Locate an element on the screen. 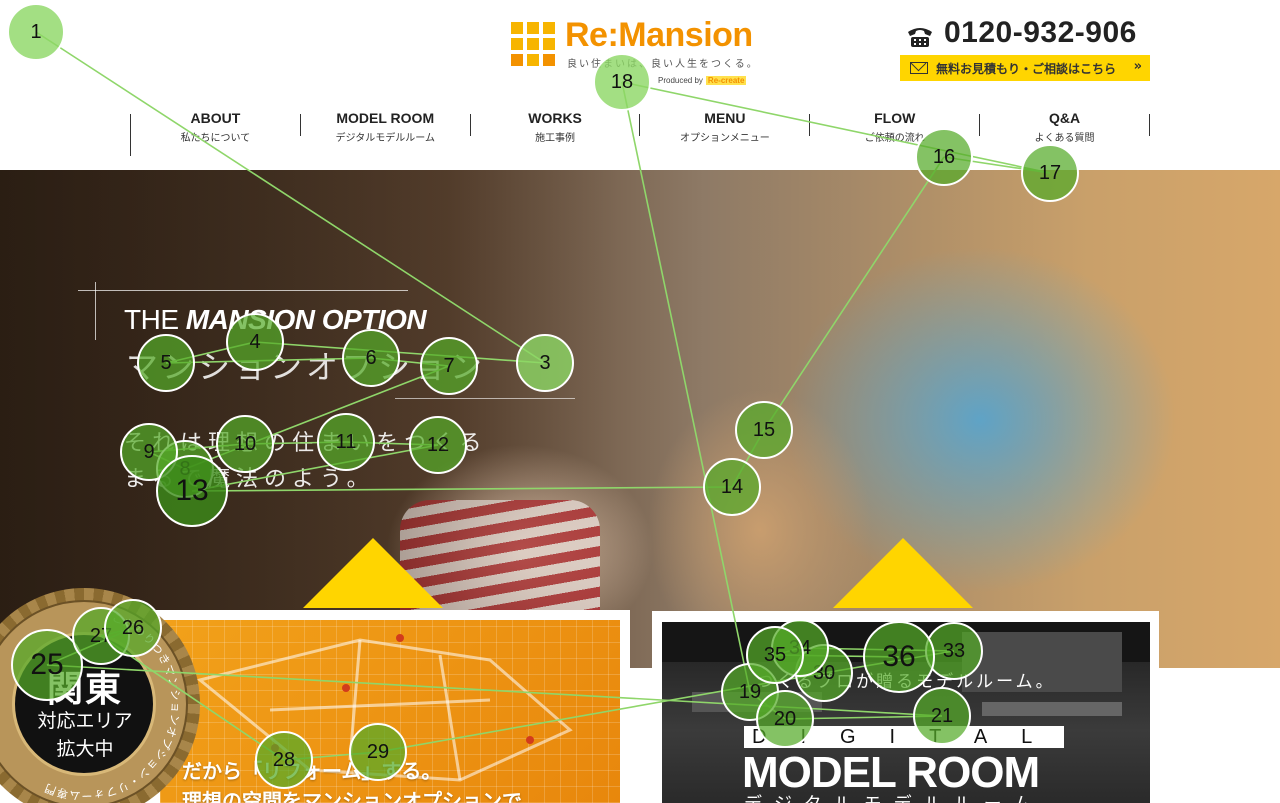 This screenshot has width=1280, height=803. gaze-point: 18 is located at coordinates (622, 82).